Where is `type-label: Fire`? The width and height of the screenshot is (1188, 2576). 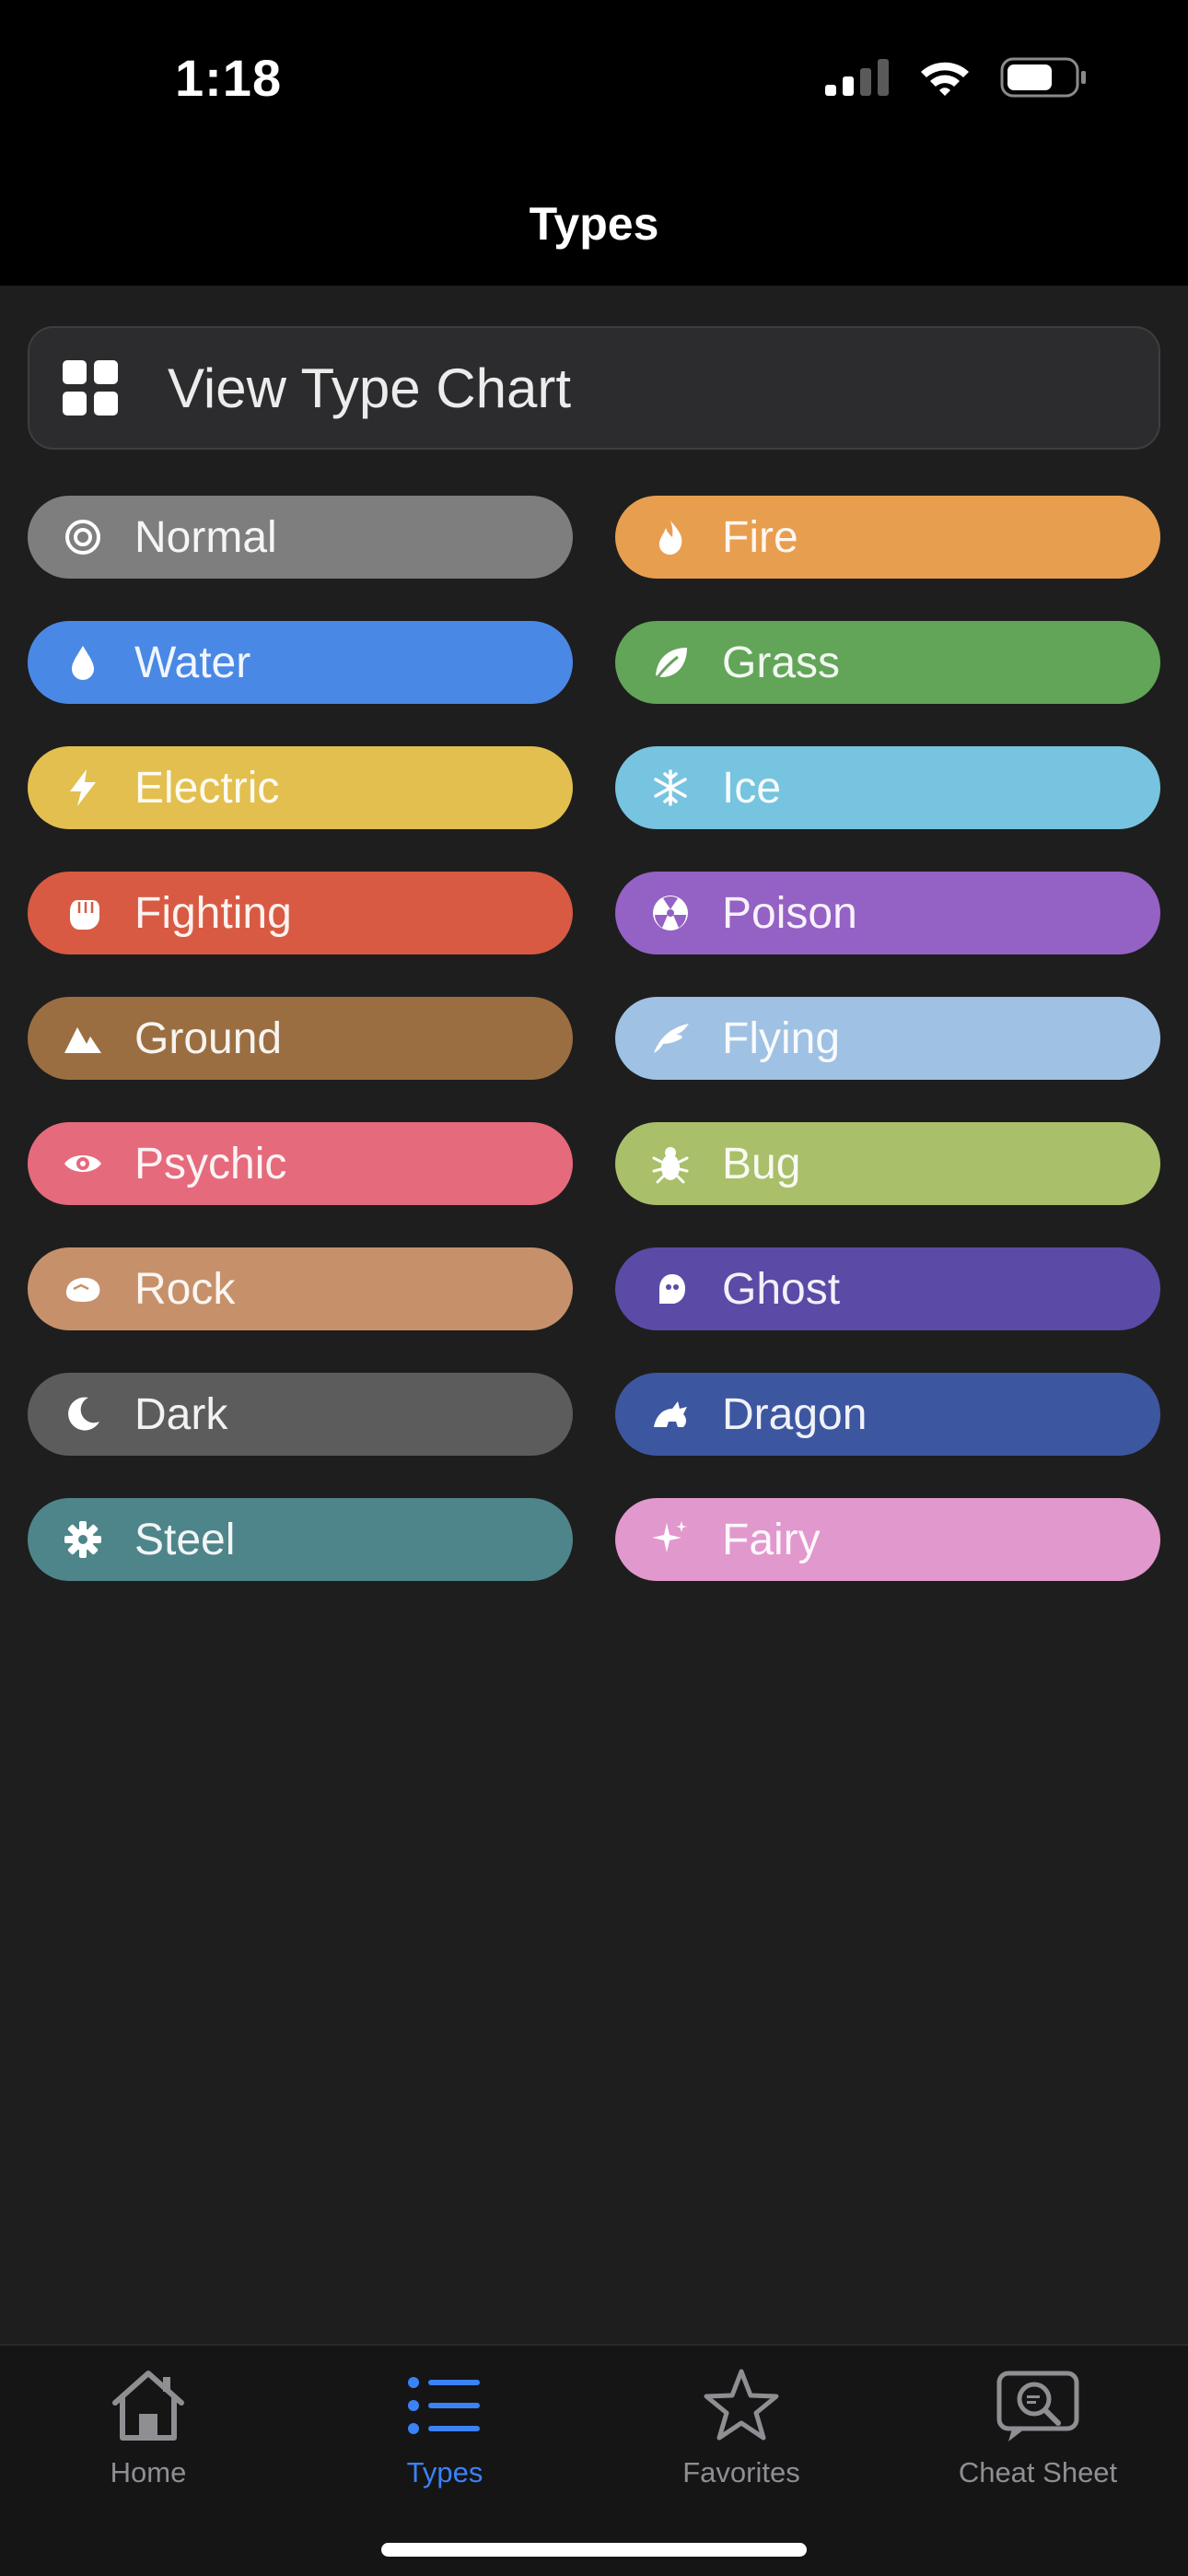
type-label: Fire is located at coordinates (760, 537).